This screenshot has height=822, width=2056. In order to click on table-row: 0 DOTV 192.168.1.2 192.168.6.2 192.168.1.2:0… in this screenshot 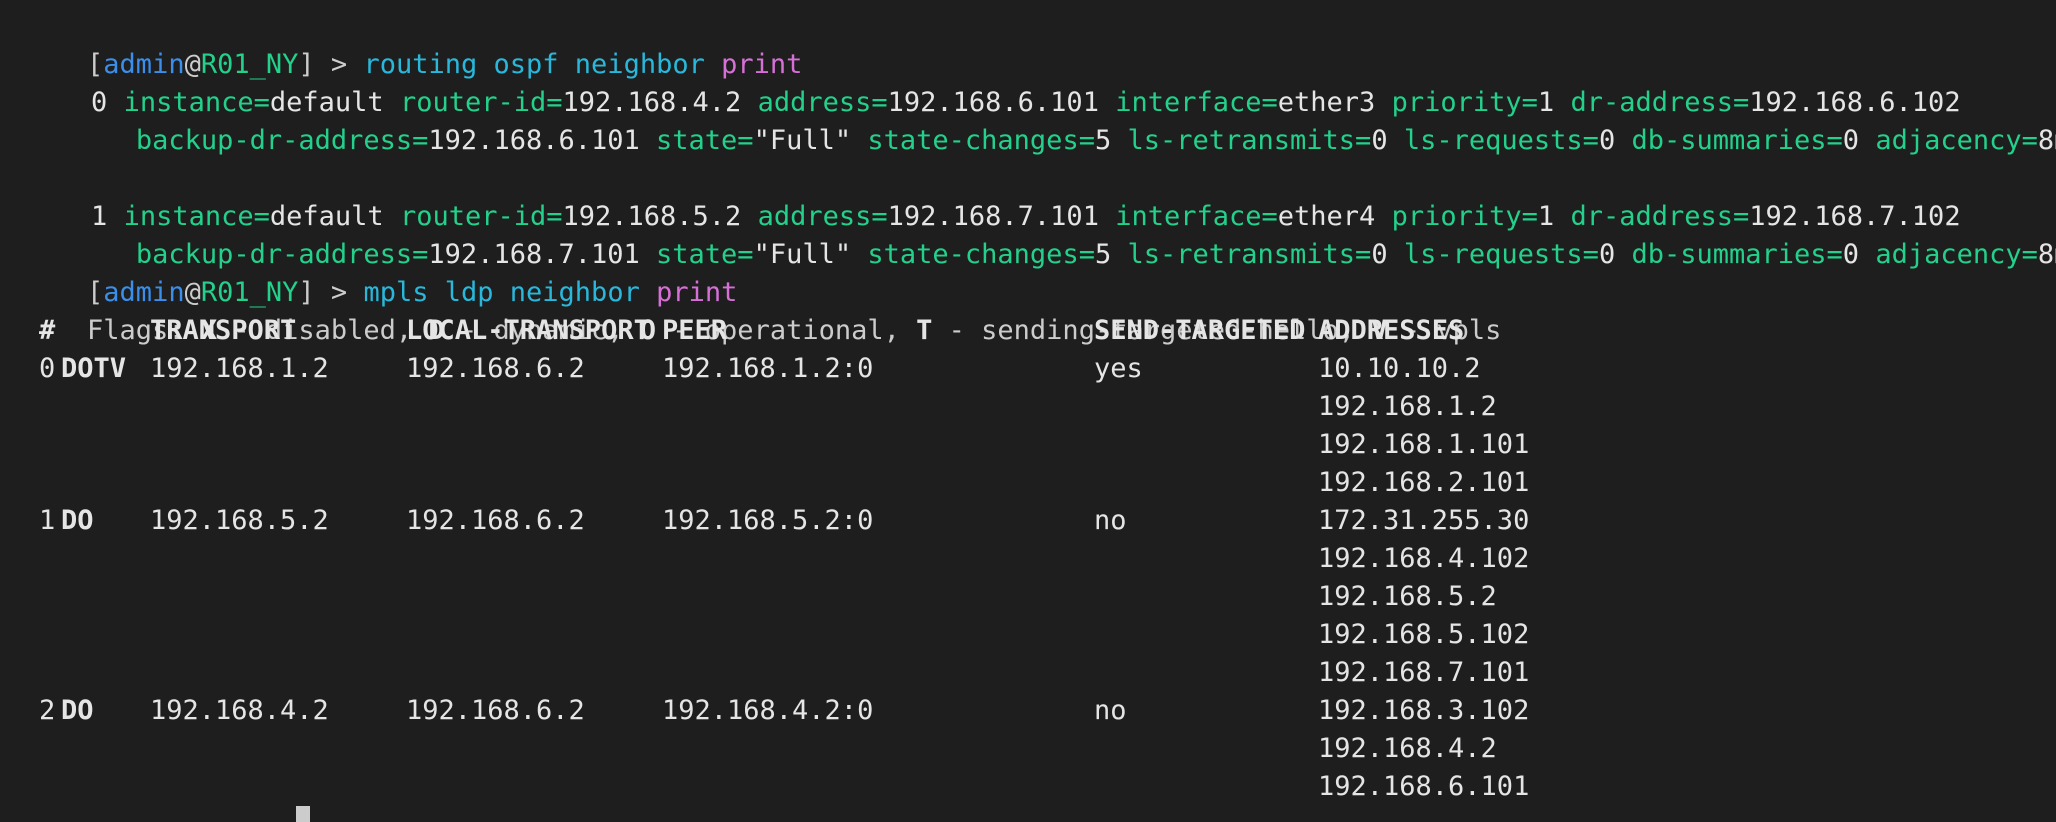, I will do `click(822, 369)`.